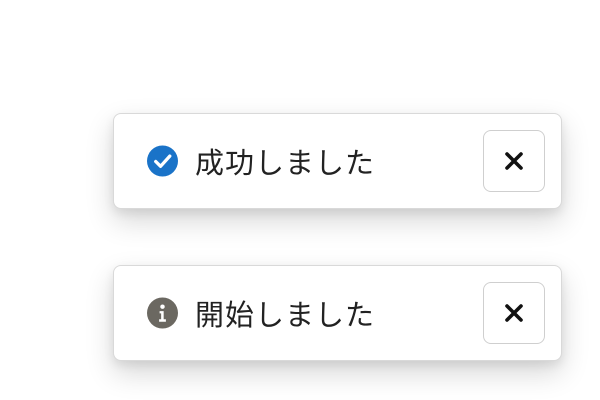  I want to click on info-circle-icon, so click(162, 313).